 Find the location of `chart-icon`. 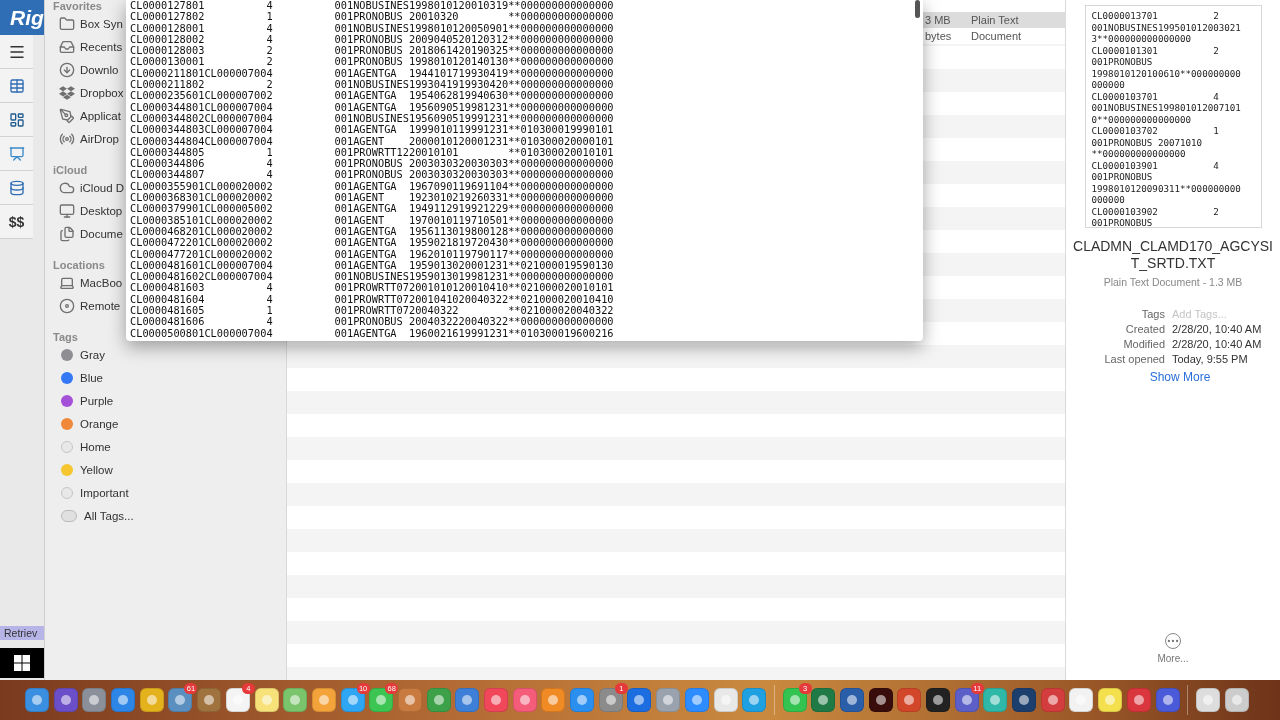

chart-icon is located at coordinates (16, 153).